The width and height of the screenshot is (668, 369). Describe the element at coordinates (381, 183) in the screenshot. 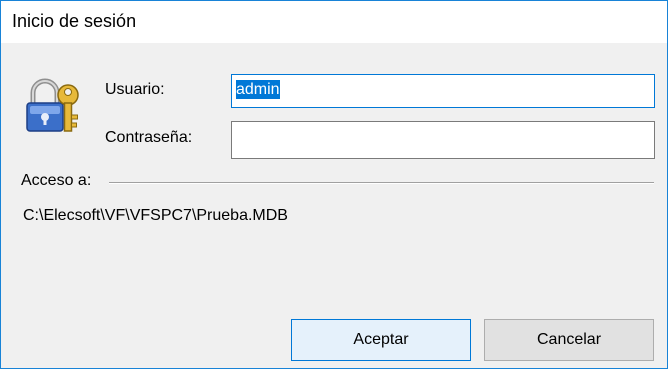

I see `access-divider` at that location.